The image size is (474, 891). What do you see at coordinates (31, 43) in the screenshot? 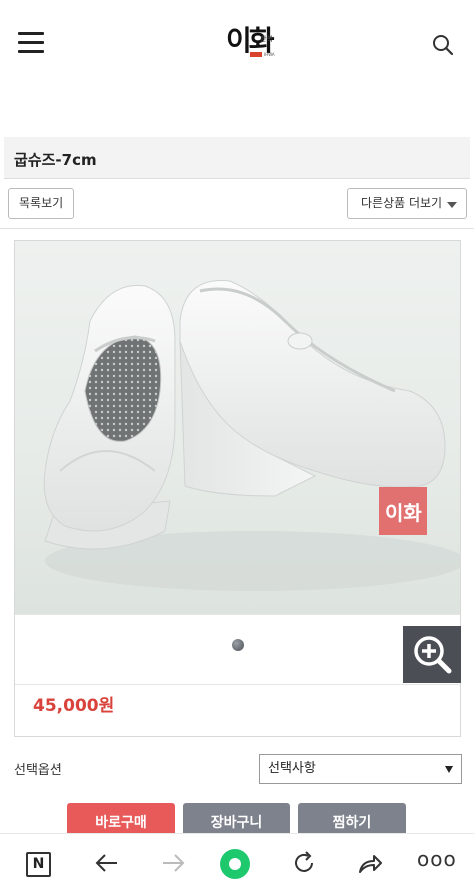
I see `hamburger-menu-icon` at bounding box center [31, 43].